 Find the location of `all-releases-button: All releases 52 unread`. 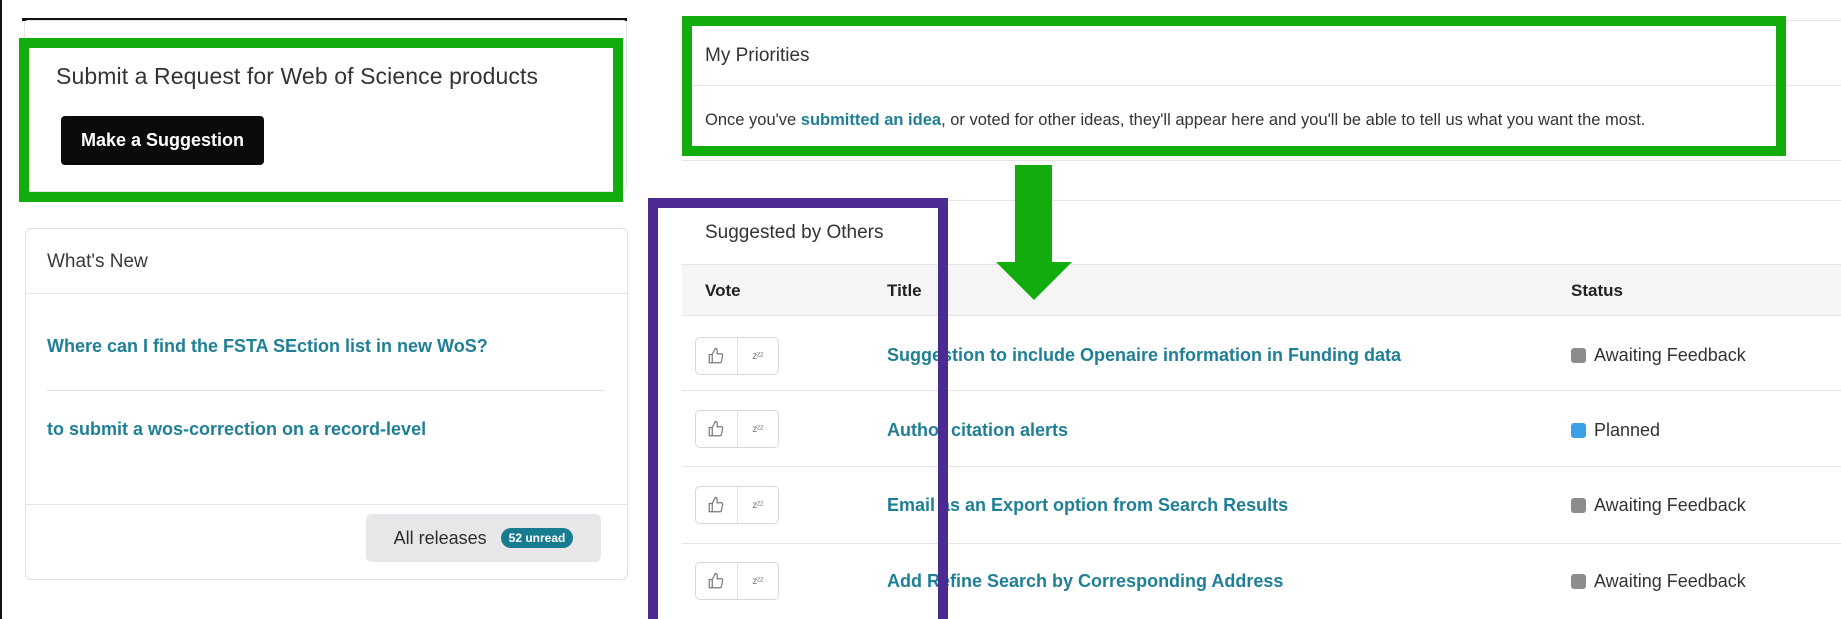

all-releases-button: All releases 52 unread is located at coordinates (483, 538).